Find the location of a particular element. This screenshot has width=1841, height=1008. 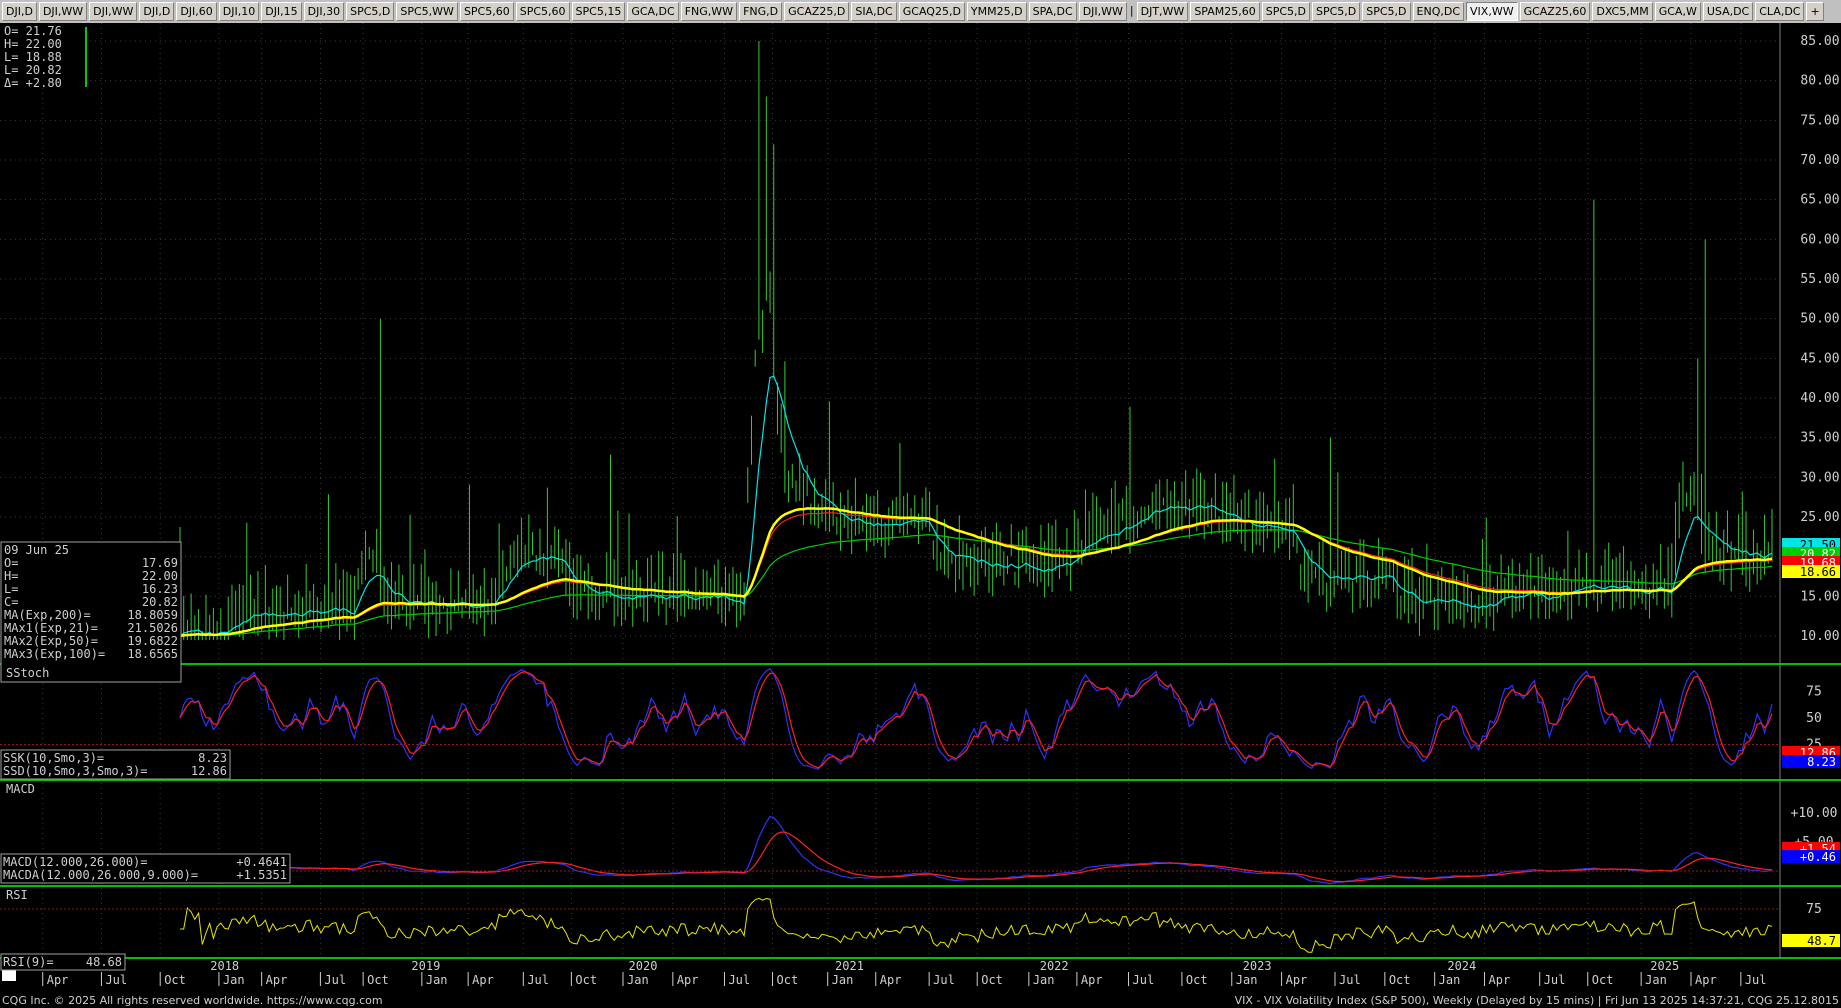

chart-tab-5: DJI,10 is located at coordinates (239, 11).